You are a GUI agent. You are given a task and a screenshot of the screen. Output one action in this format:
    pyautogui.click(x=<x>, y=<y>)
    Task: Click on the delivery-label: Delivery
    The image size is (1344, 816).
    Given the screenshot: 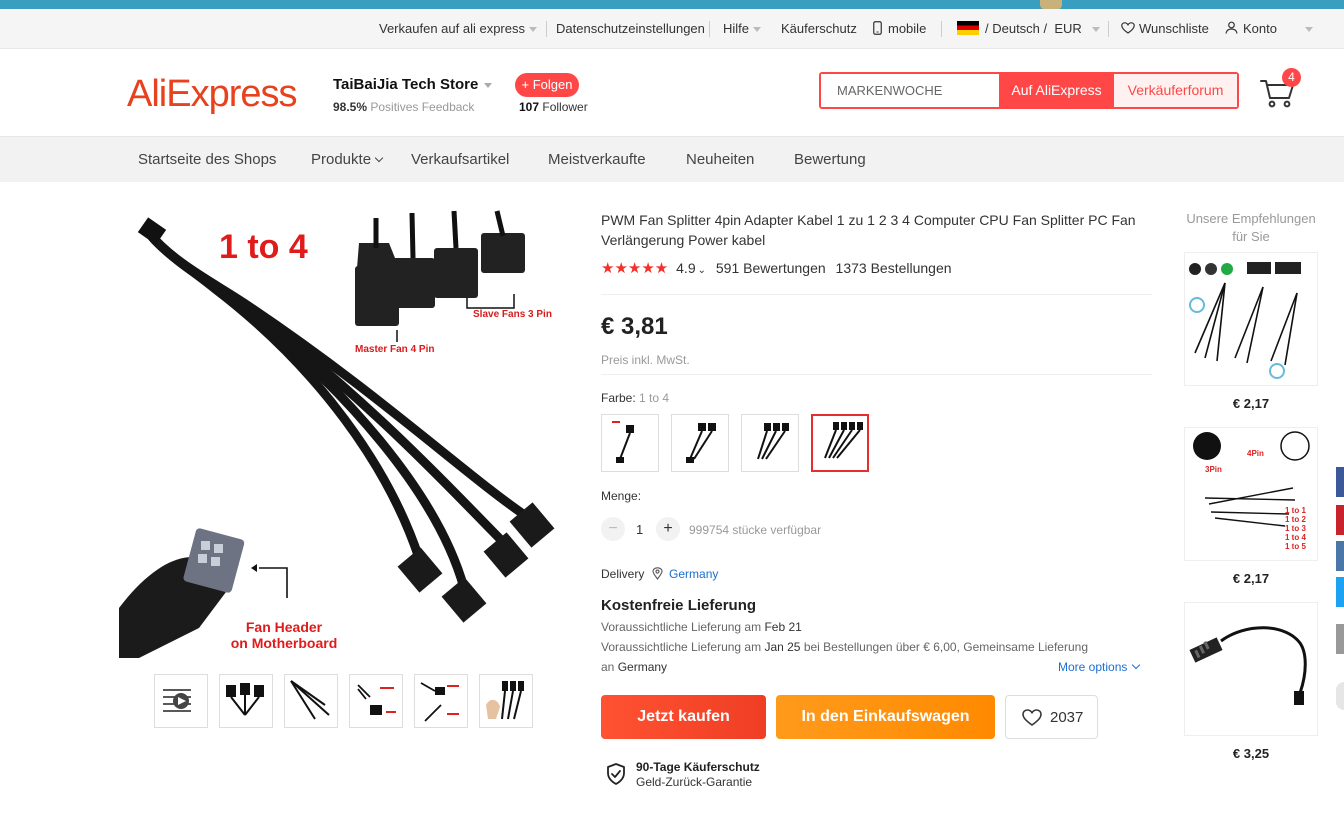 What is the action you would take?
    pyautogui.click(x=623, y=574)
    